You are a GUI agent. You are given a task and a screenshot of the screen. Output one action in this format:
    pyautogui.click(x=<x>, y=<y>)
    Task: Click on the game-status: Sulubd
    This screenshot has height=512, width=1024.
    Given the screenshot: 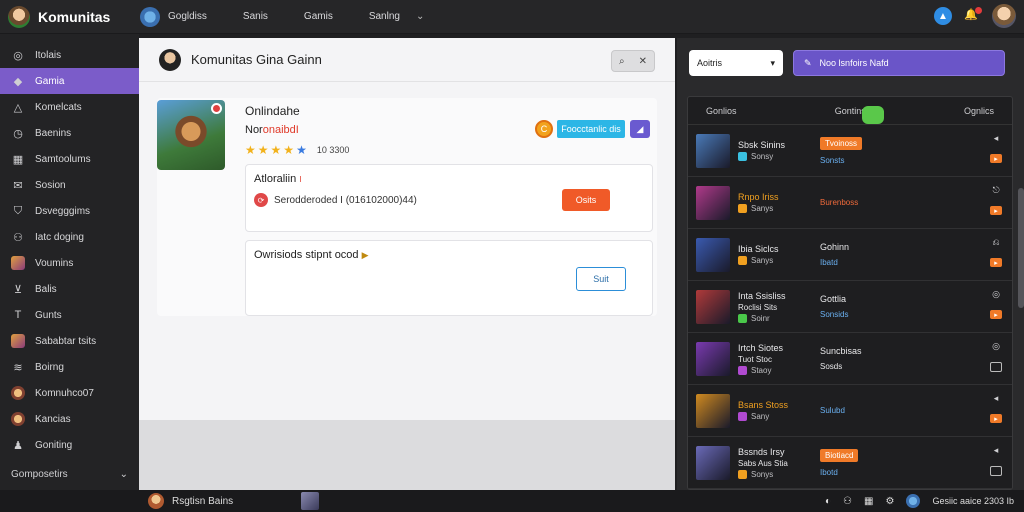 What is the action you would take?
    pyautogui.click(x=875, y=410)
    